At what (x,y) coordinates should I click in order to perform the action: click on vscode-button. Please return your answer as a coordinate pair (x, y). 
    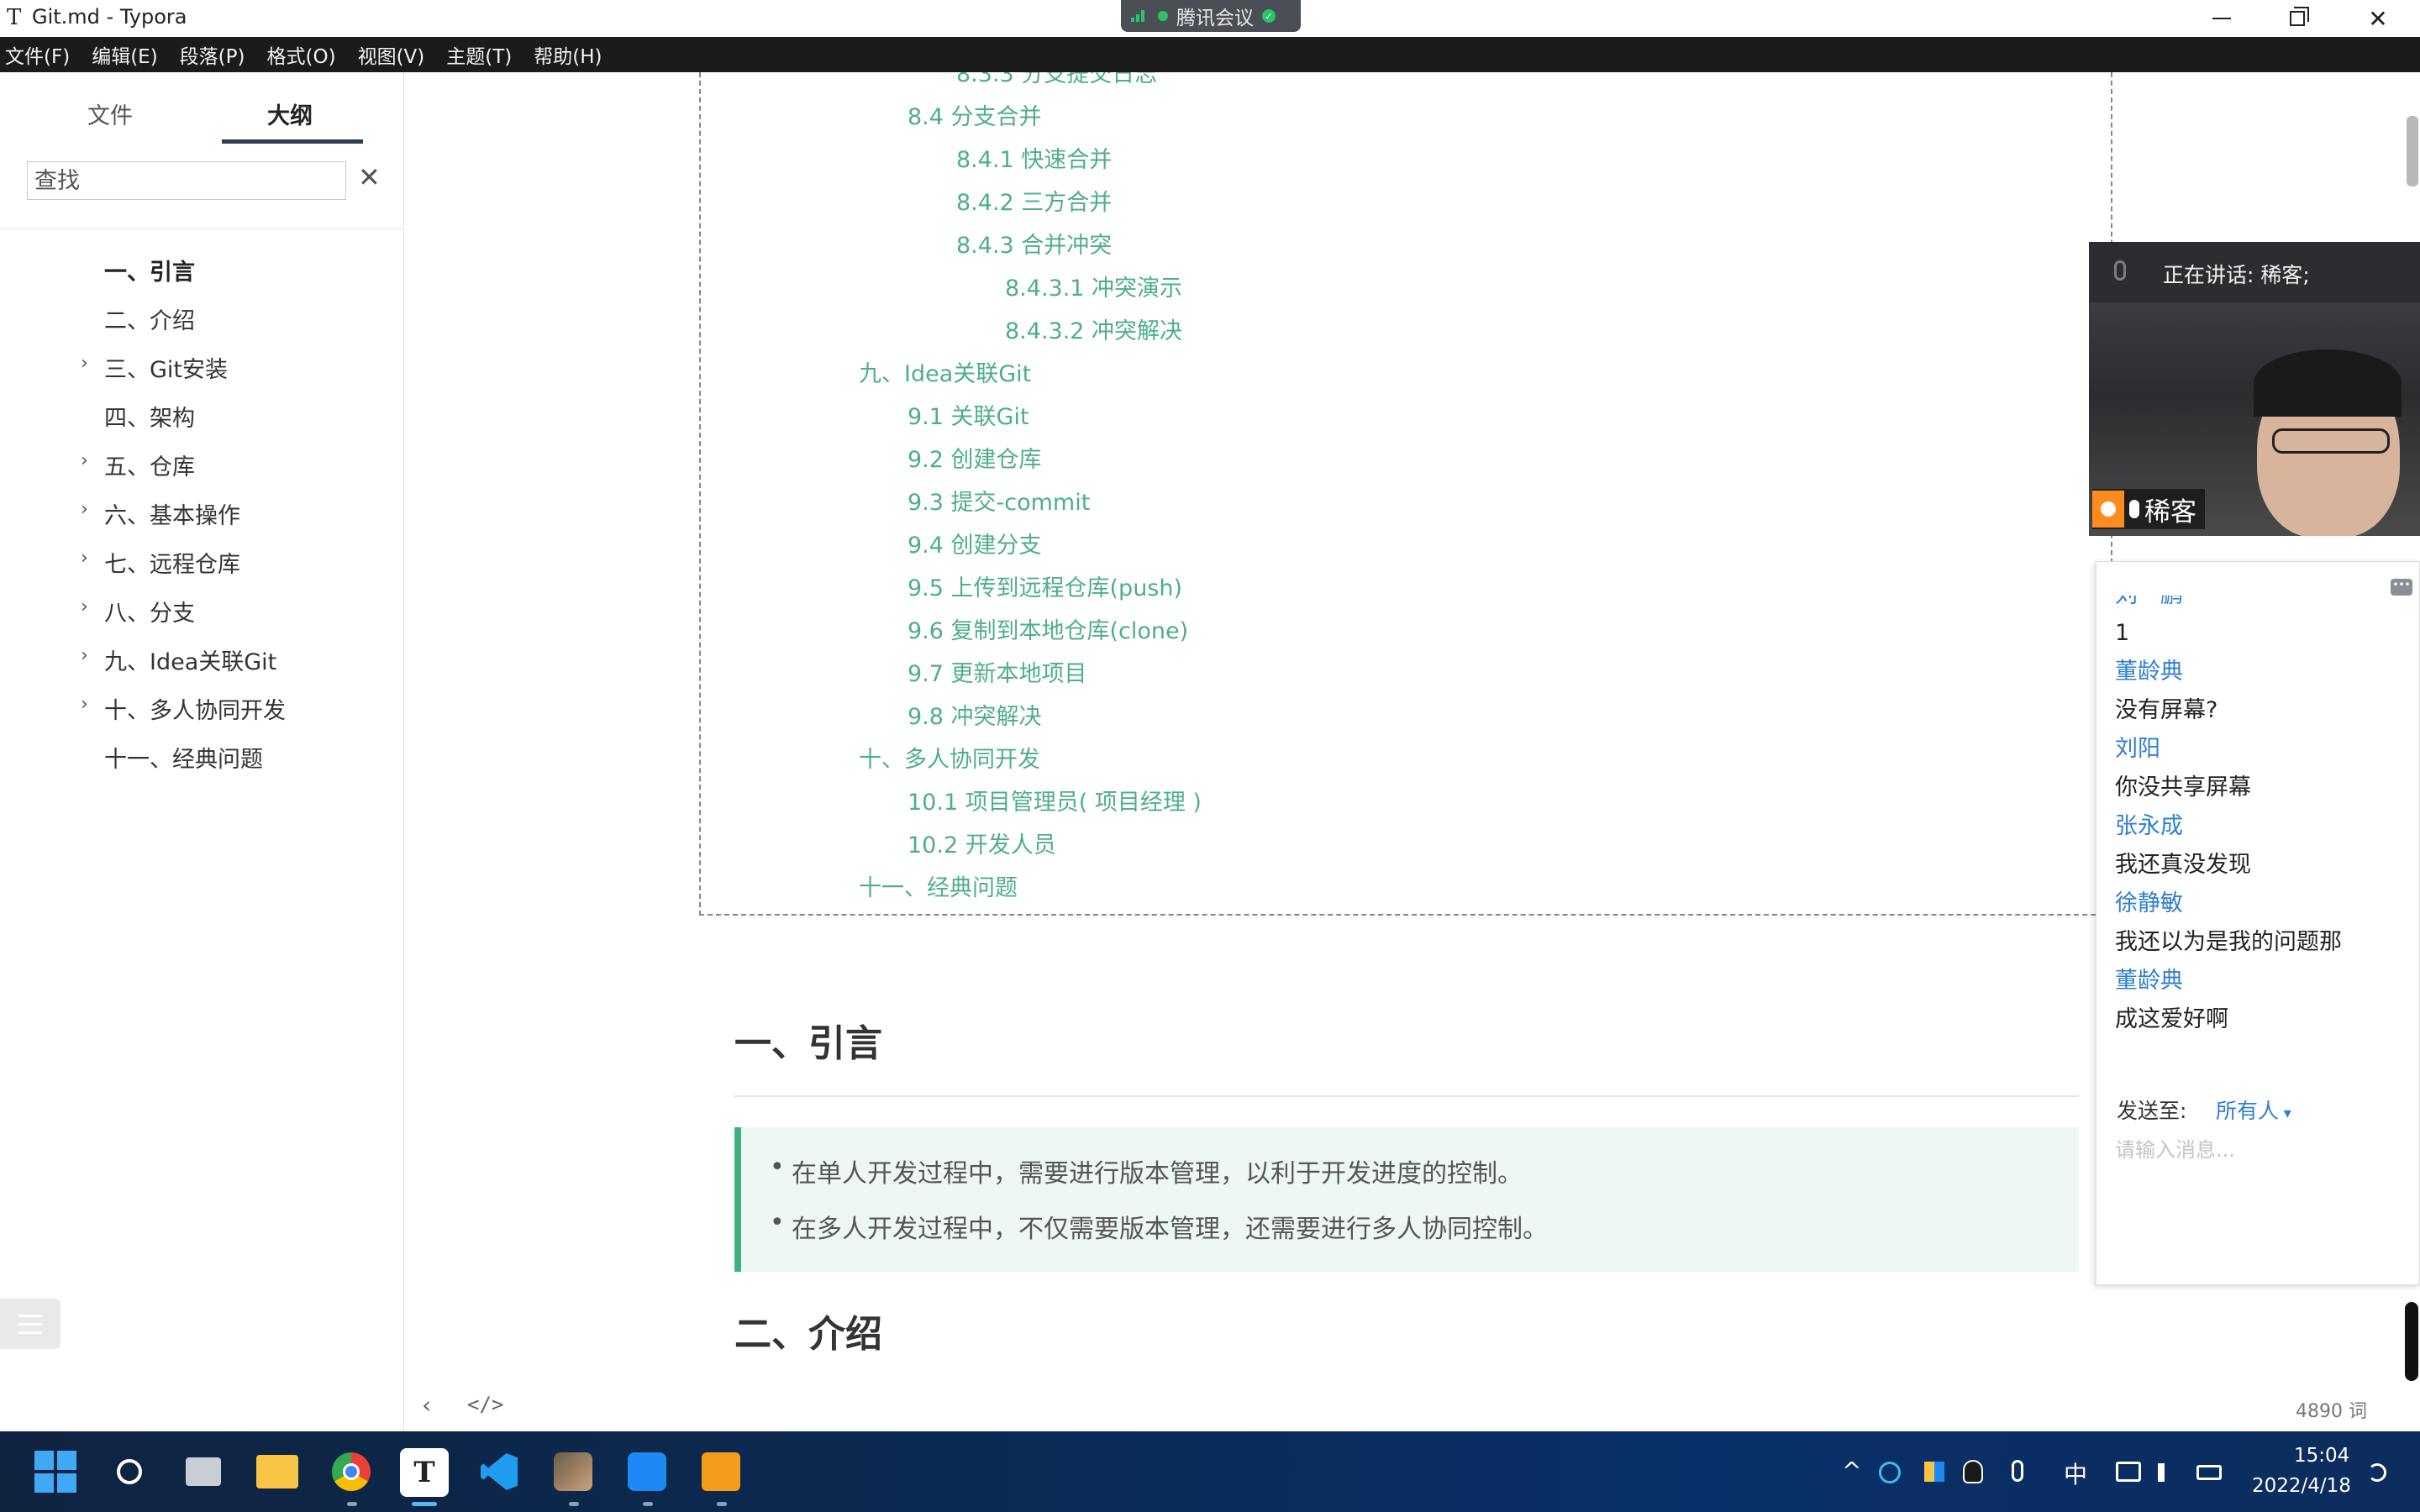
    Looking at the image, I should click on (499, 1471).